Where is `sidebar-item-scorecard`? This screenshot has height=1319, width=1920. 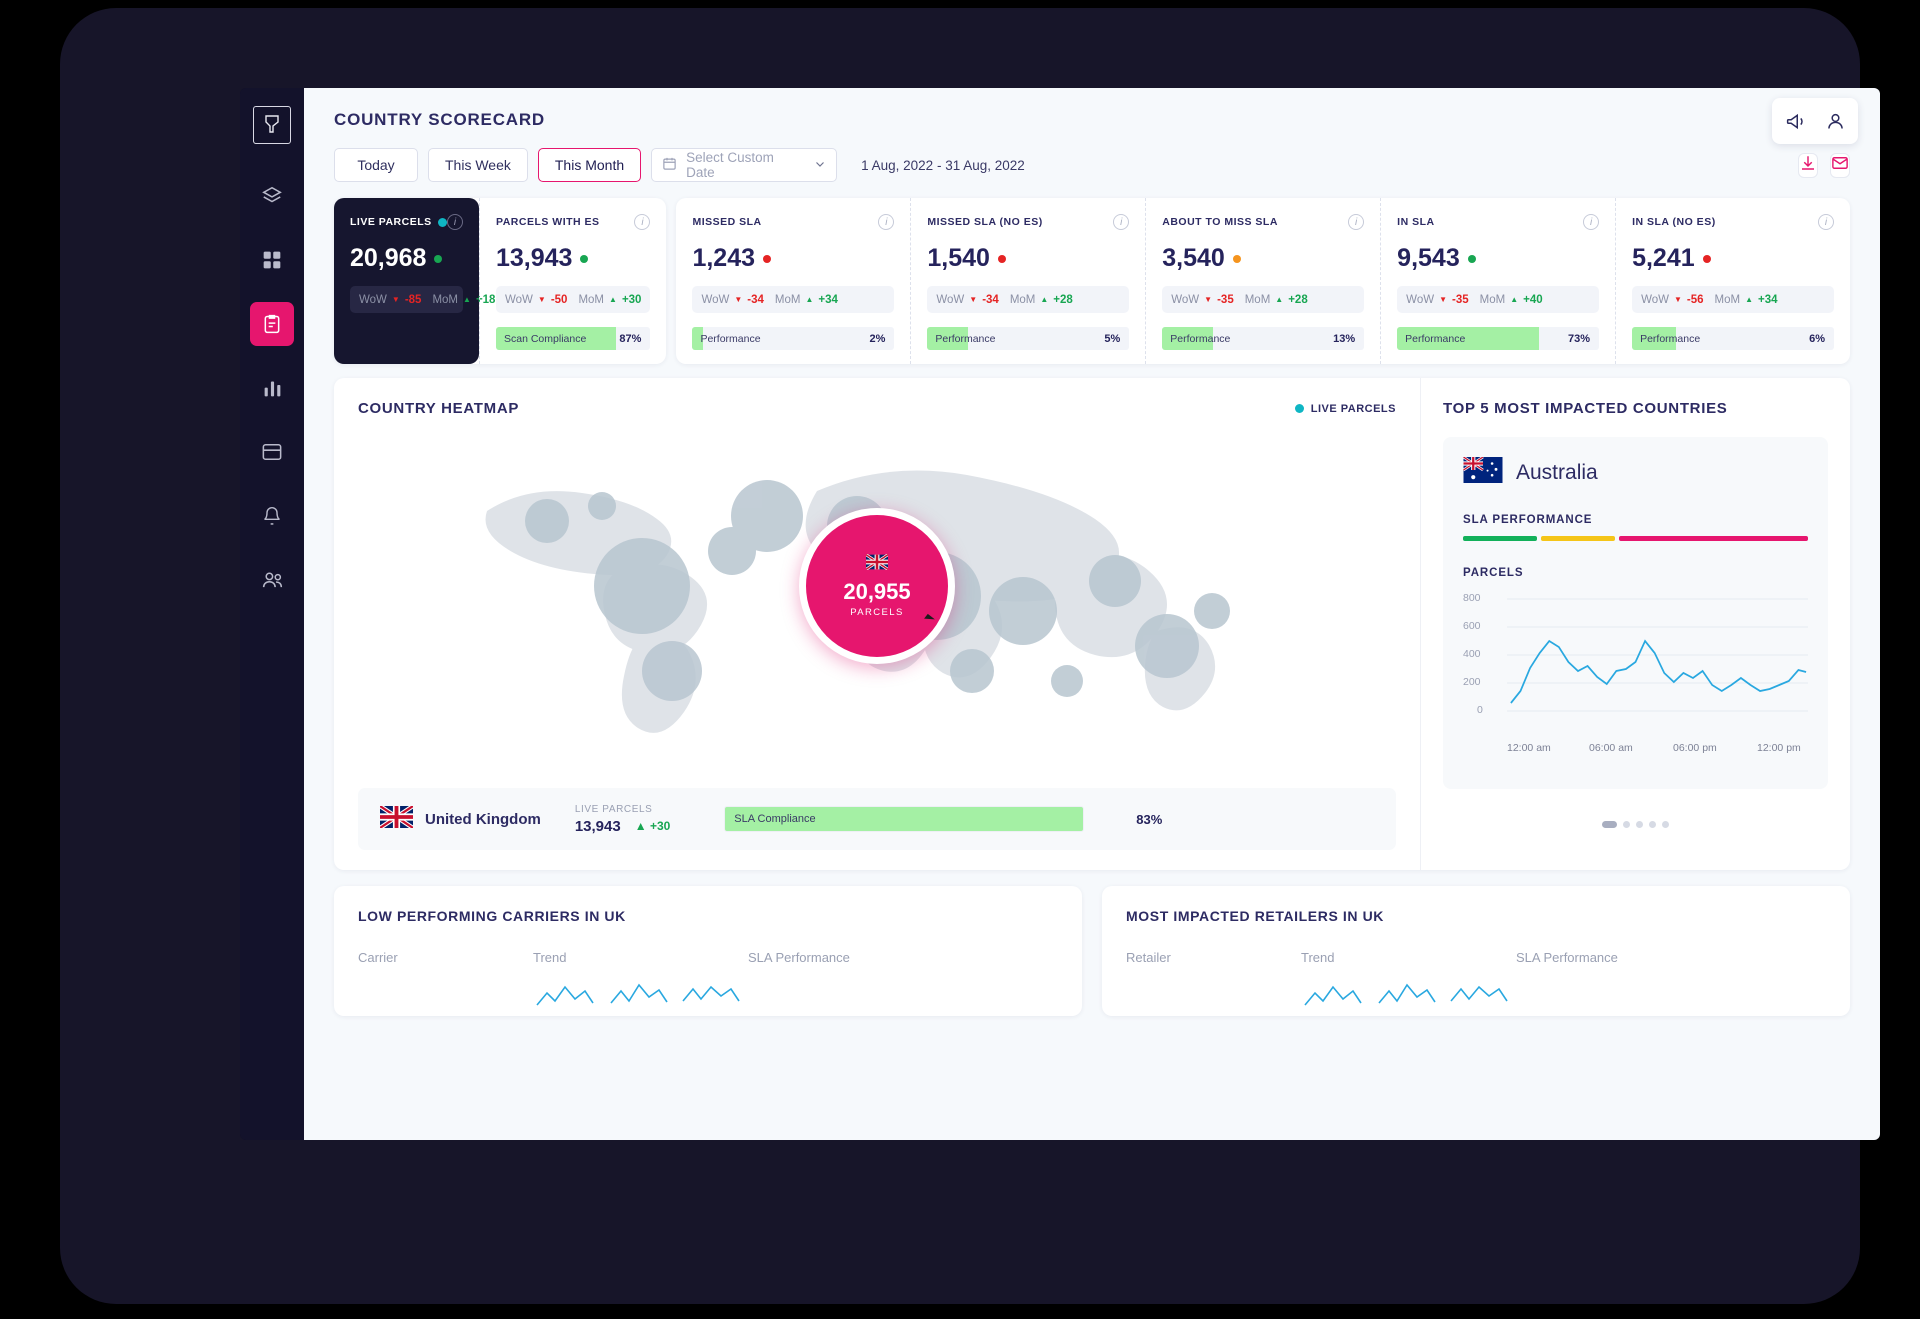
sidebar-item-scorecard is located at coordinates (272, 324).